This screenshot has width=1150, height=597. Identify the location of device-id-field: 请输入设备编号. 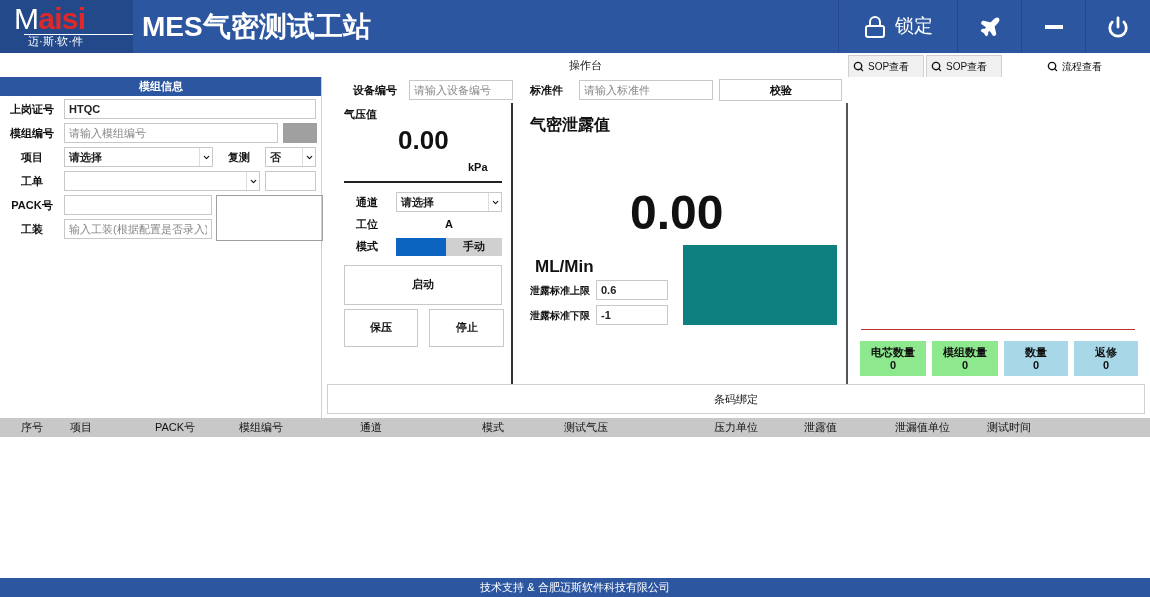
(461, 90).